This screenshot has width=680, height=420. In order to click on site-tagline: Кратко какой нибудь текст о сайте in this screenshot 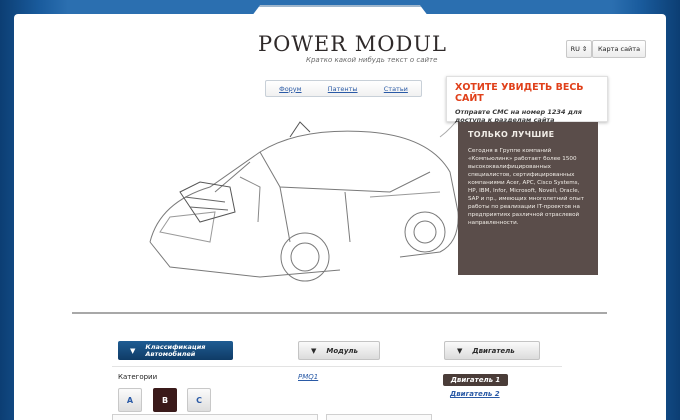, I will do `click(372, 60)`.